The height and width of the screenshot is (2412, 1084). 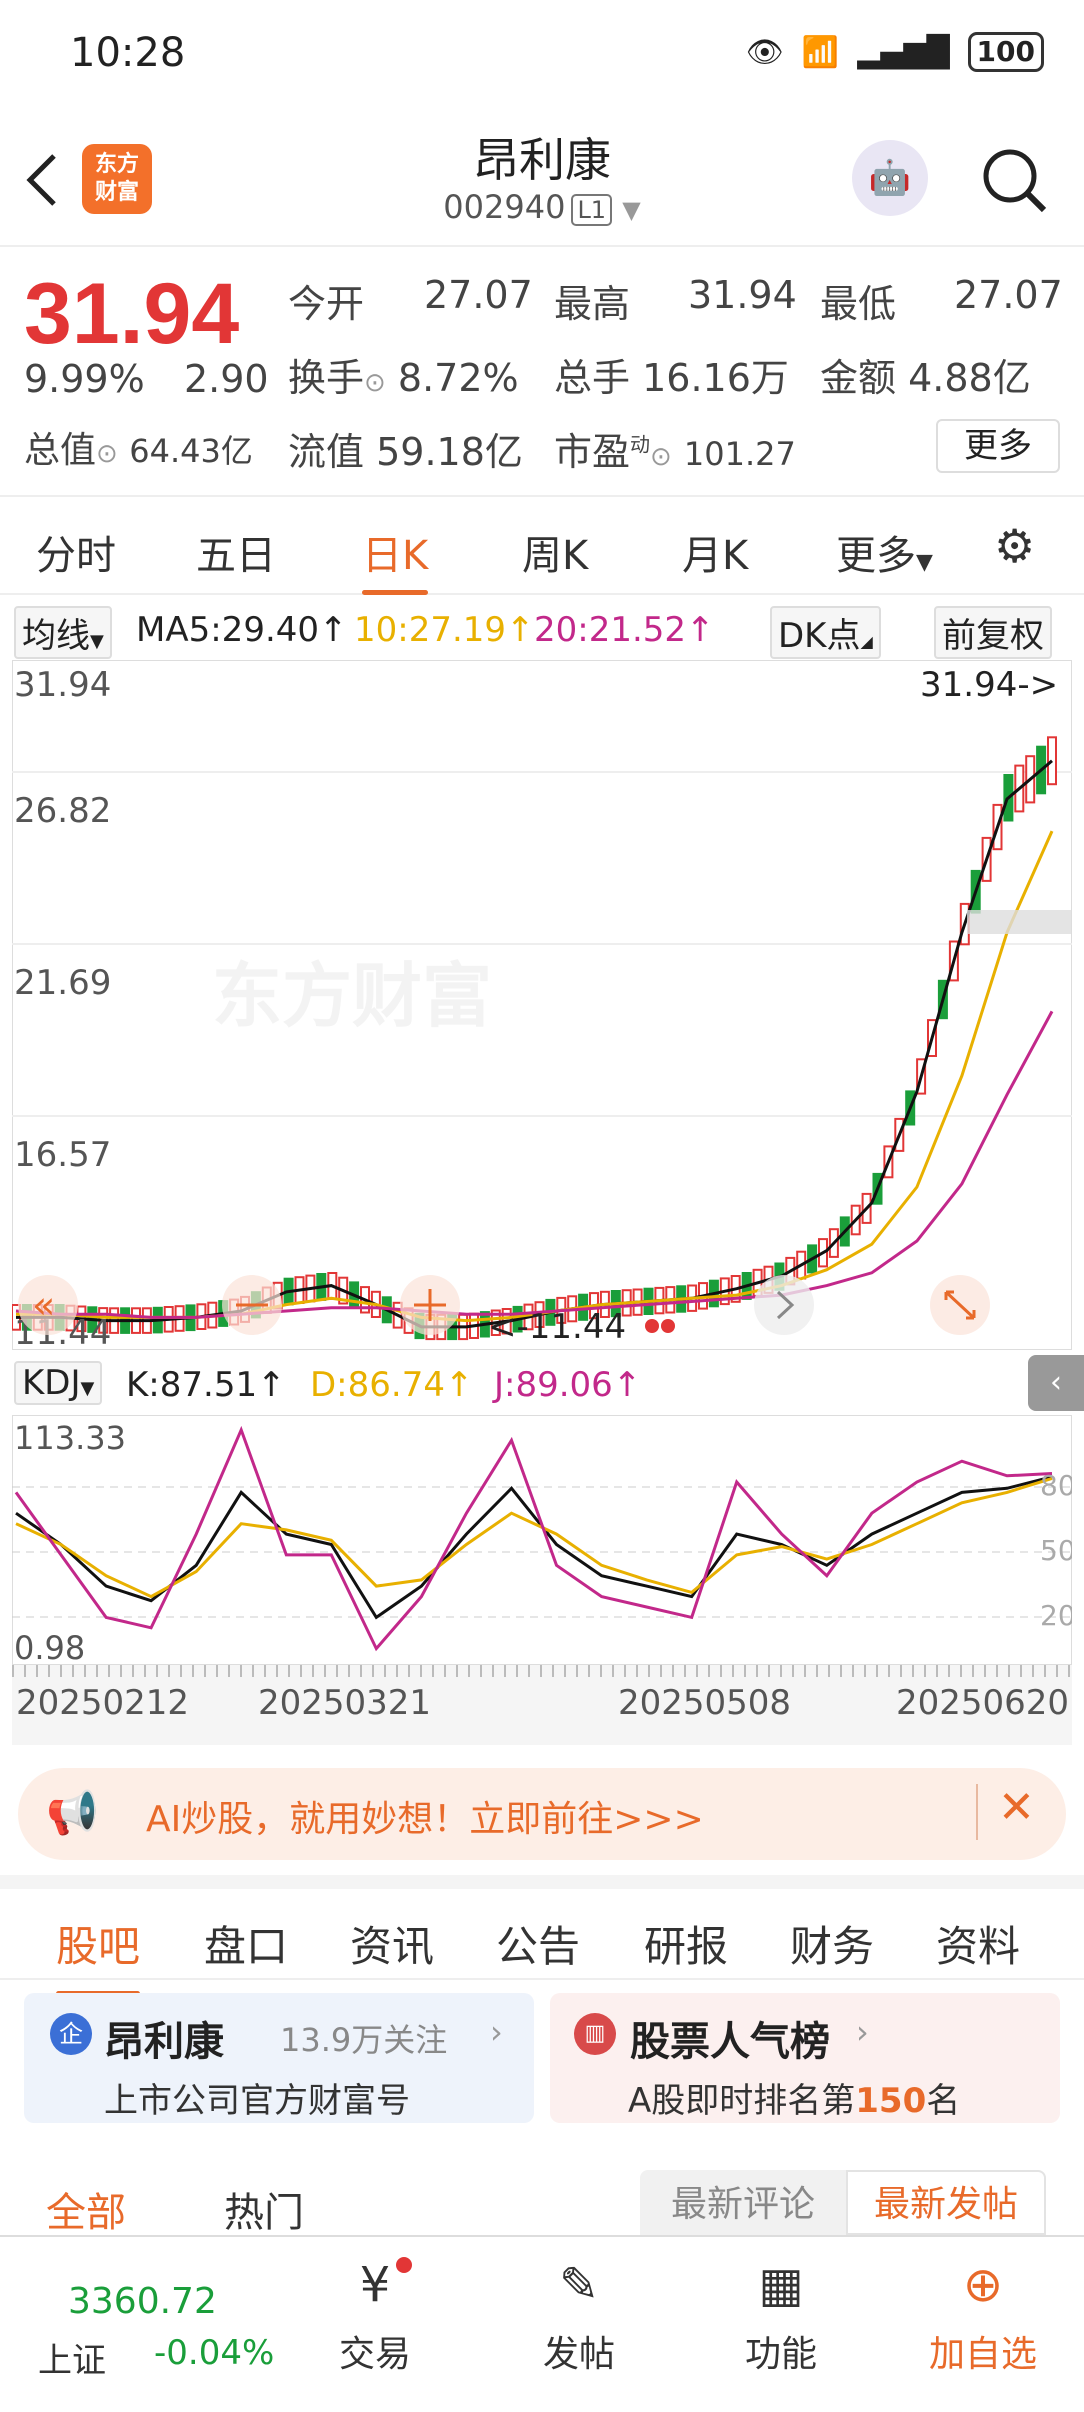 I want to click on ai-promo-banner: 📢 AI炒股，就用妙想！立即前往>>> ✕, so click(x=542, y=1814).